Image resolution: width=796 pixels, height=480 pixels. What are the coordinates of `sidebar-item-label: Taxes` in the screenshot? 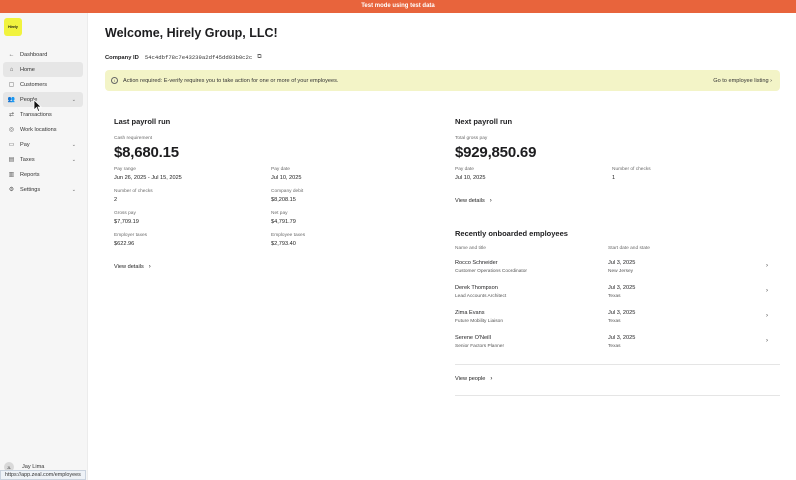 It's located at (27, 159).